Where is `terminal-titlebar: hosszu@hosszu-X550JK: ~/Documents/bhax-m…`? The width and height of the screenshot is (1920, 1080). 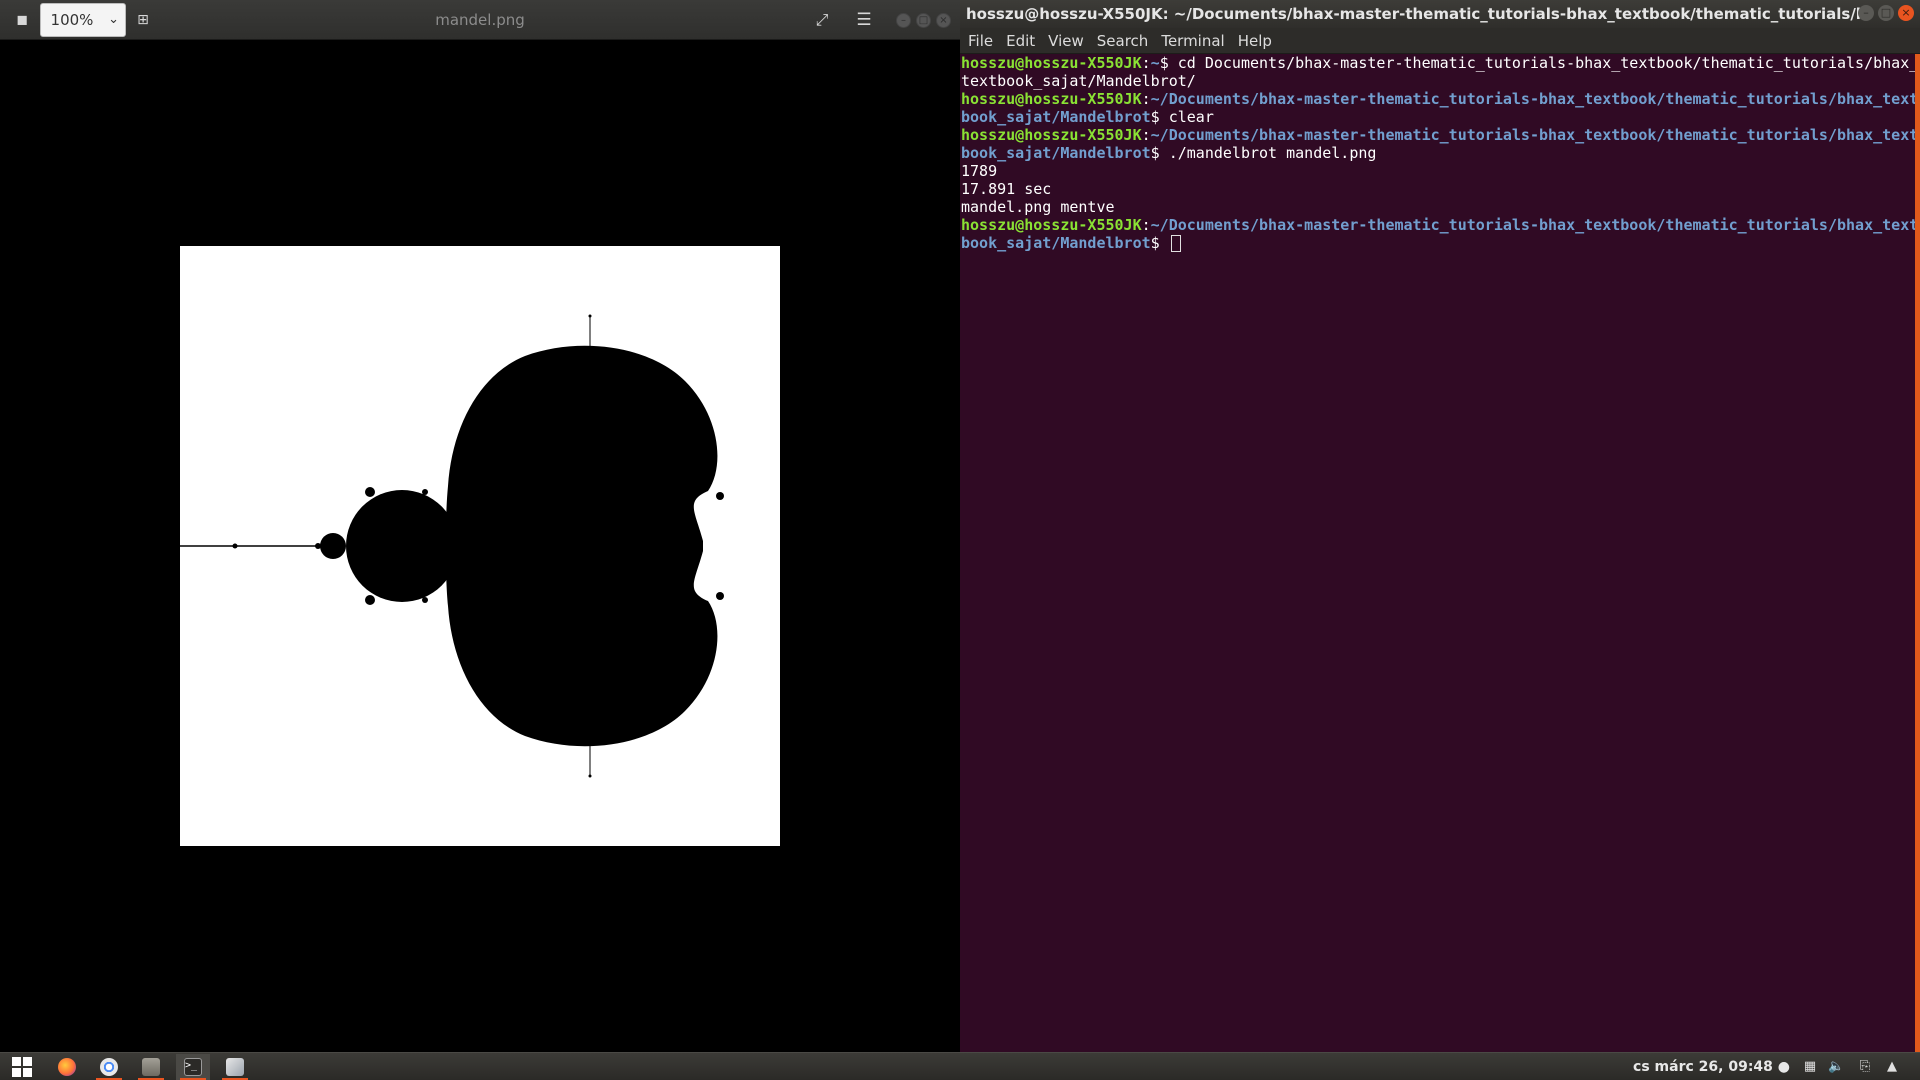
terminal-titlebar: hosszu@hosszu-X550JK: ~/Documents/bhax-m… is located at coordinates (1440, 14).